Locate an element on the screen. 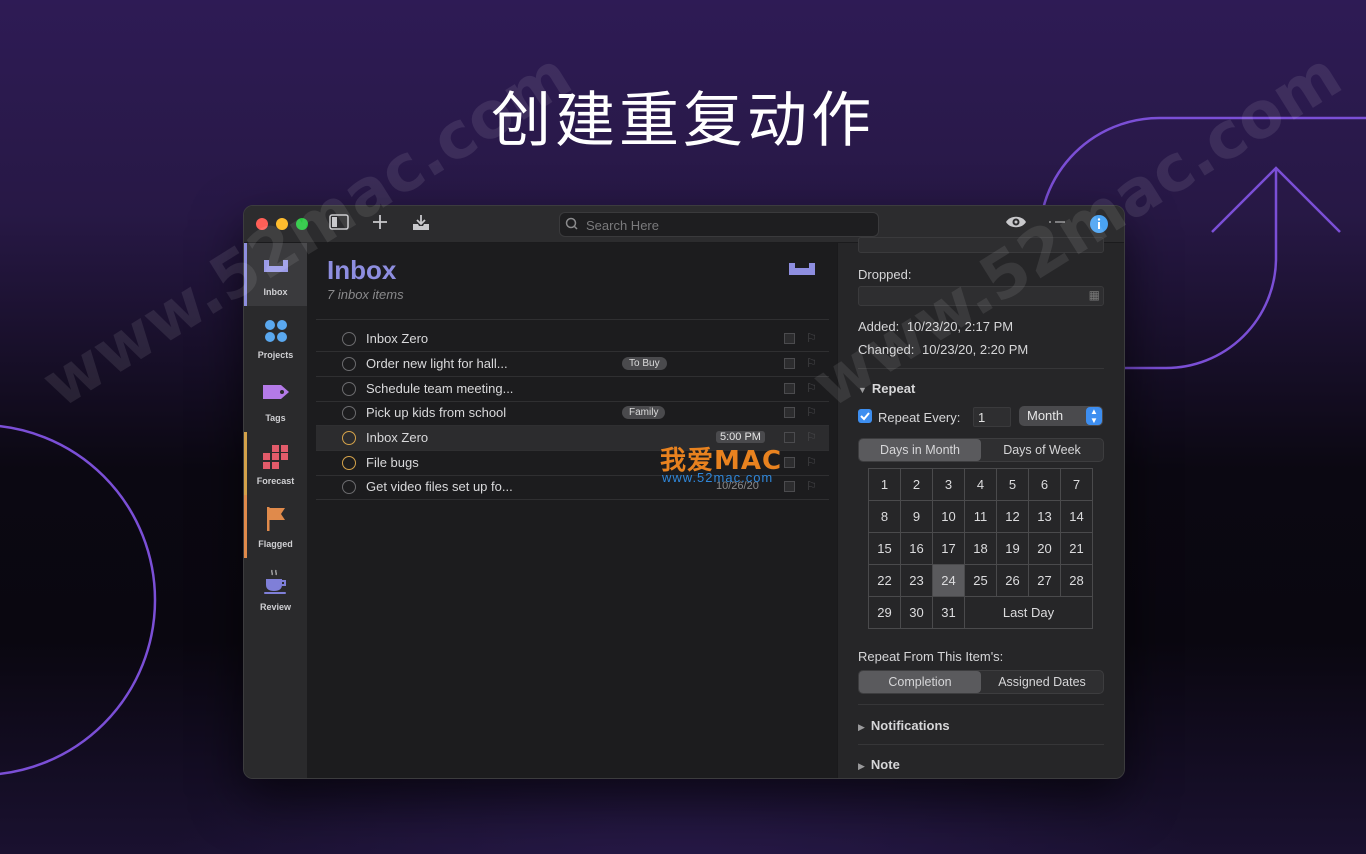  day-cell: 31 is located at coordinates (948, 612).